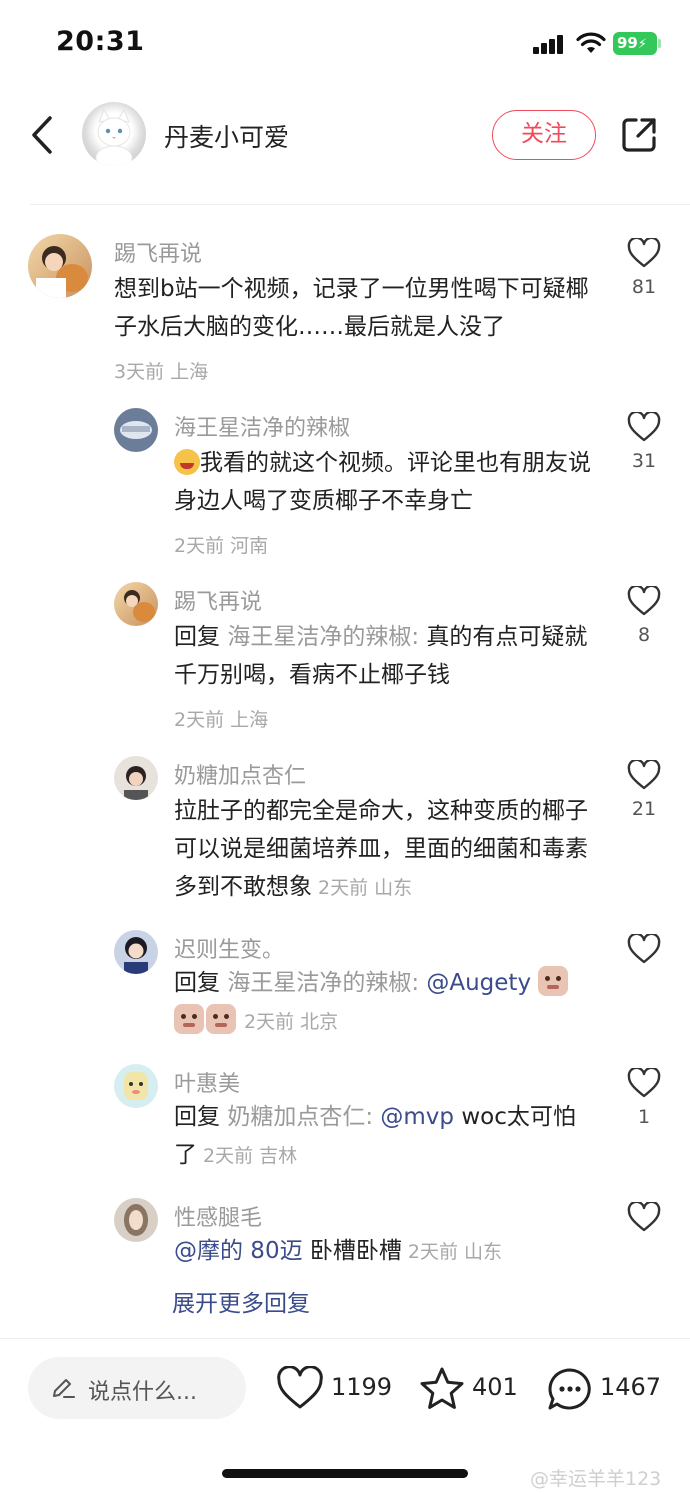 This screenshot has height=1494, width=690. I want to click on bottom-divider, so click(345, 1338).